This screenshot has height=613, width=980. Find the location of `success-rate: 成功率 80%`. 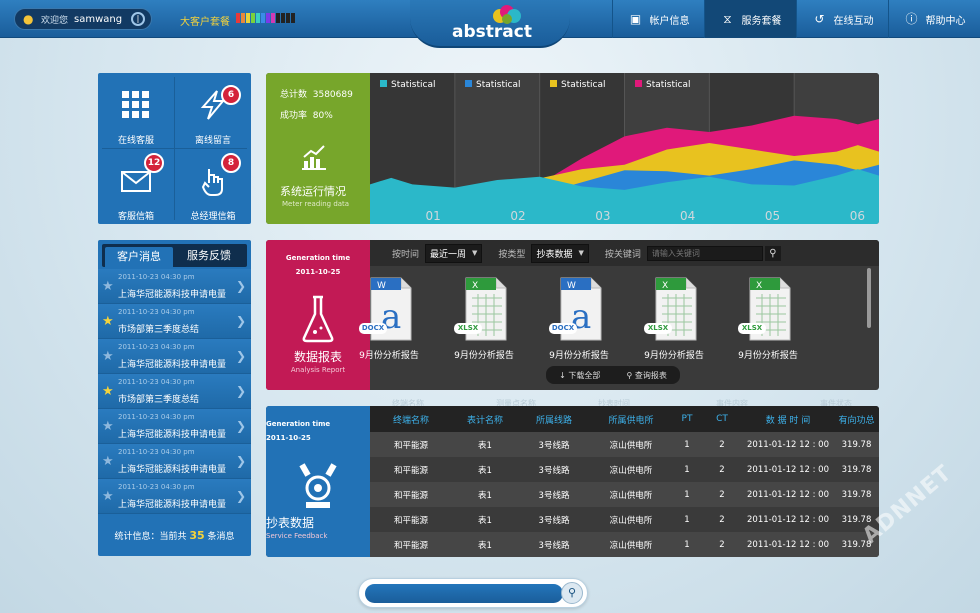

success-rate: 成功率 80% is located at coordinates (306, 116).